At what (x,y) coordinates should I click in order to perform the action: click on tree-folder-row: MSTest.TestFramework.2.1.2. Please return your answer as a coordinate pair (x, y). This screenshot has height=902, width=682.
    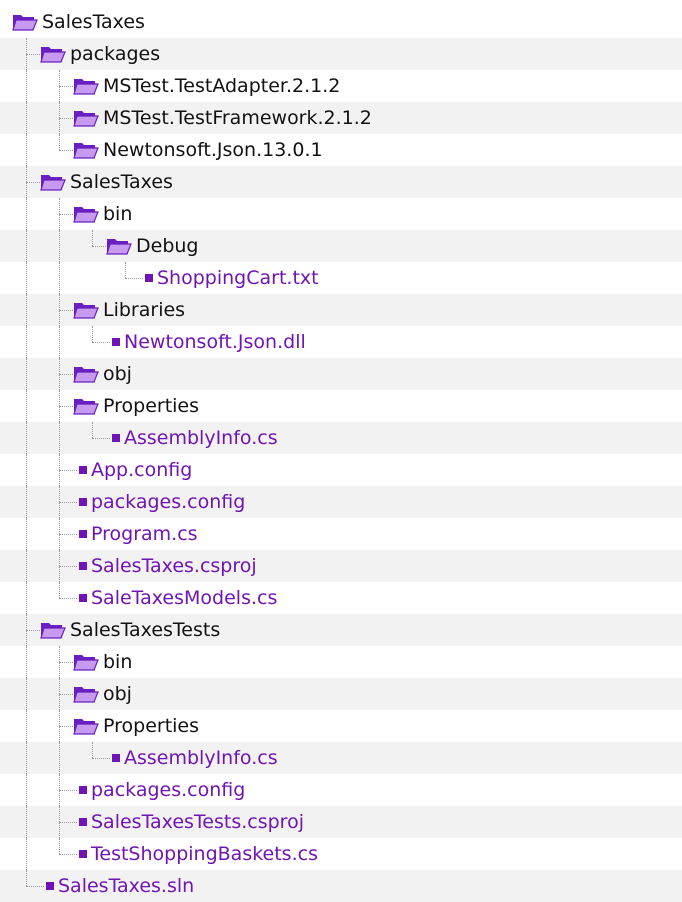
    Looking at the image, I should click on (341, 118).